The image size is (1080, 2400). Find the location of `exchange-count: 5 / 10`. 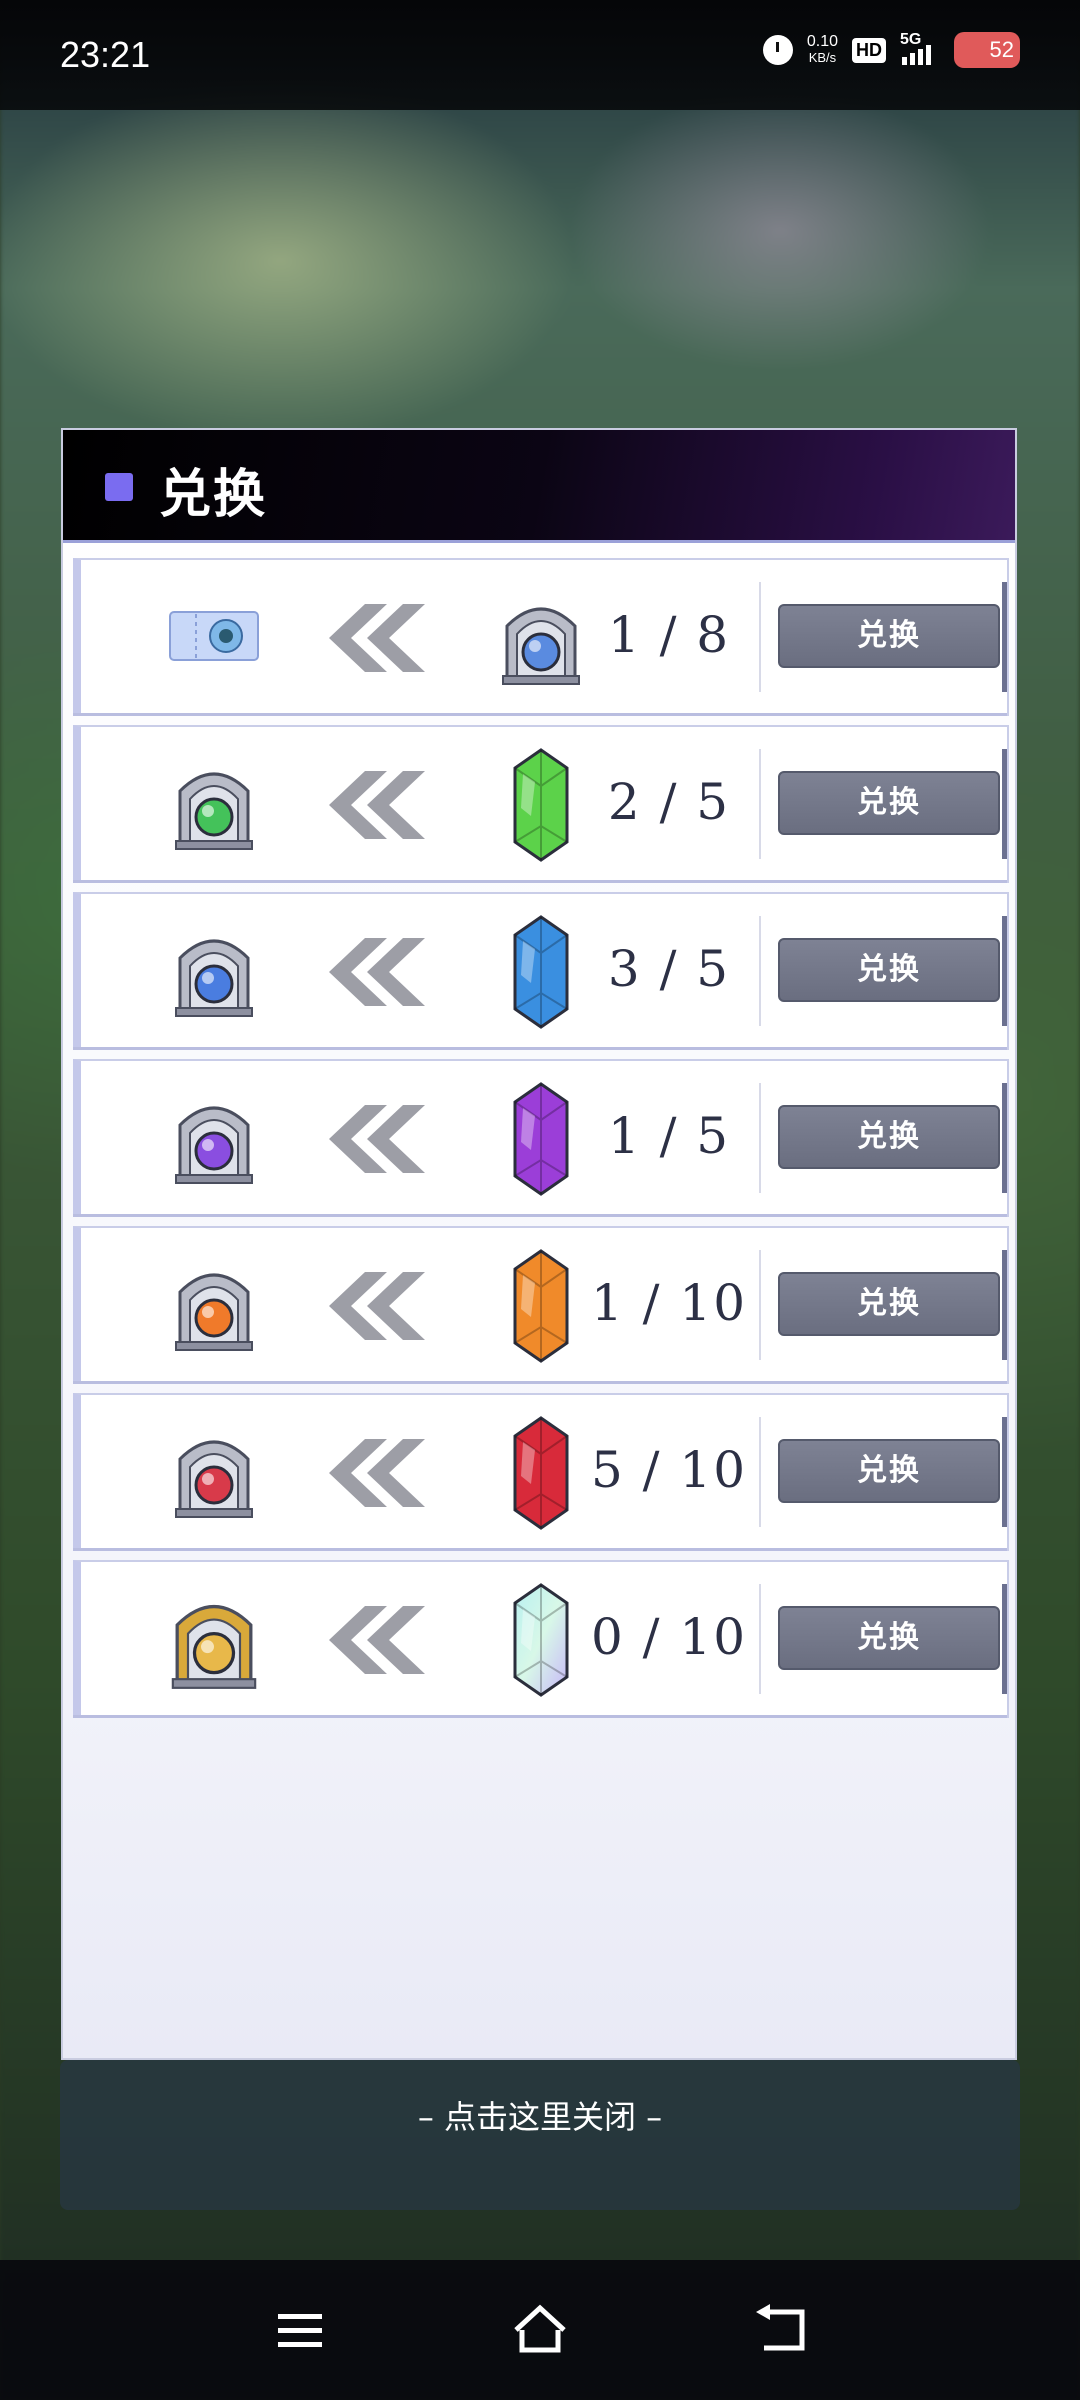

exchange-count: 5 / 10 is located at coordinates (669, 1470).